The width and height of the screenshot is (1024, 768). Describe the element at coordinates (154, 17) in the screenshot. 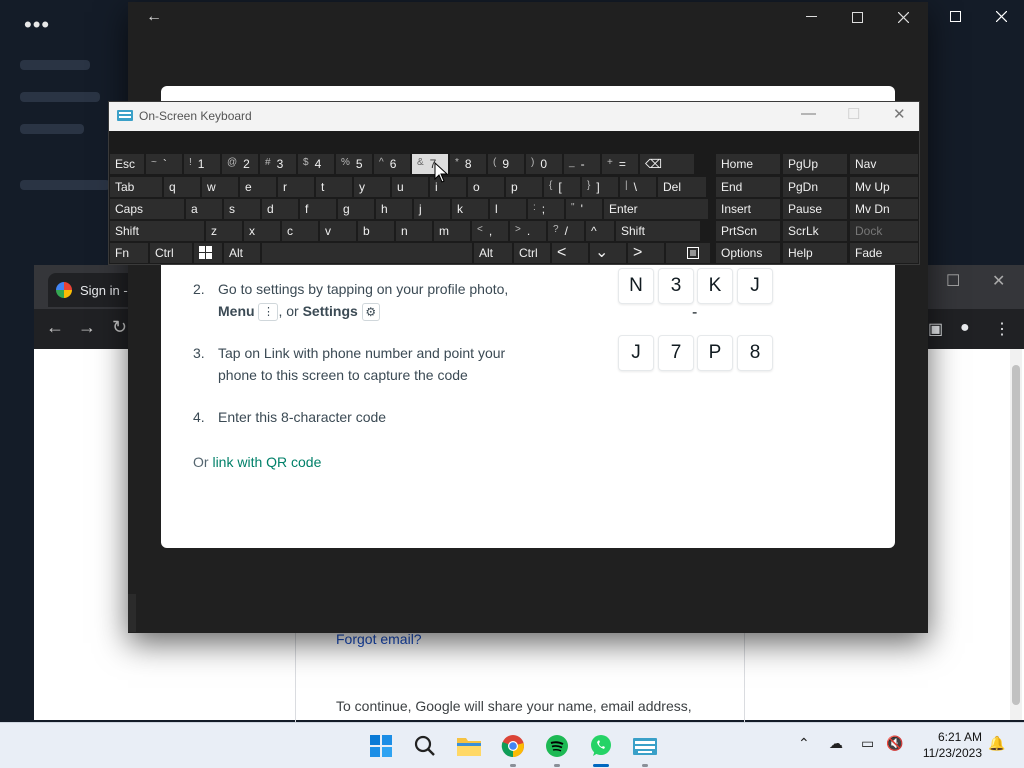

I see `back-arrow-icon: ←` at that location.